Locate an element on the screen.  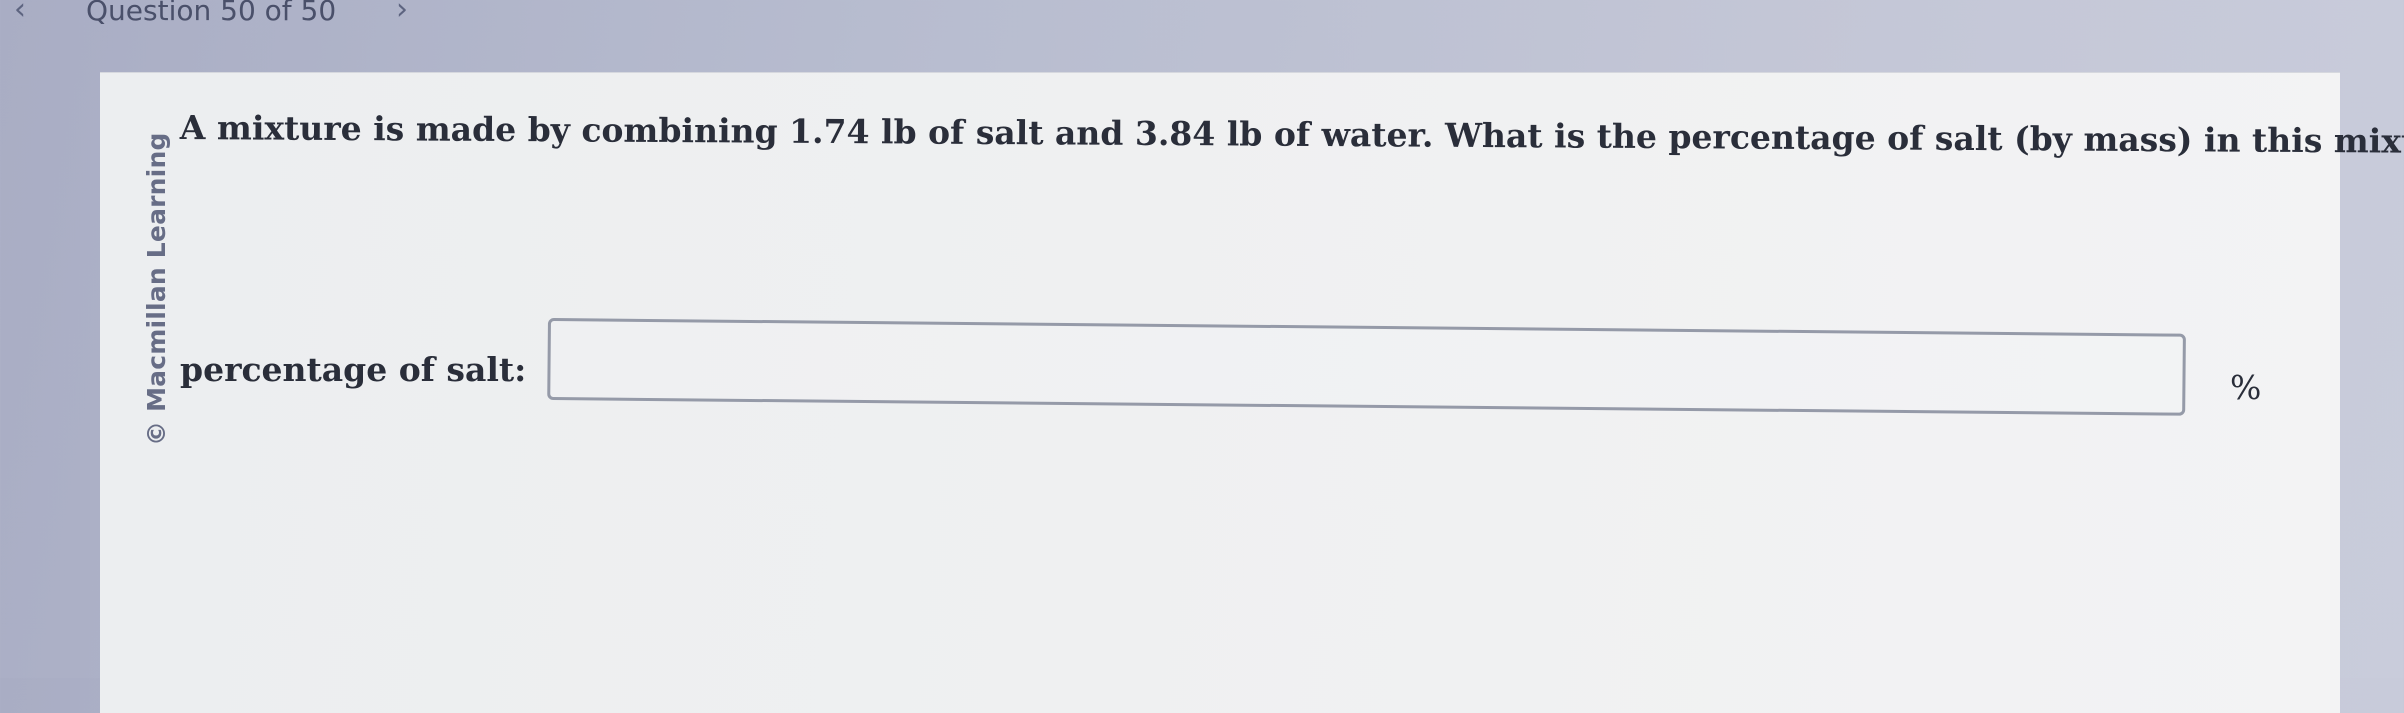
question-counter: Question 50 of 50 is located at coordinates (211, 13).